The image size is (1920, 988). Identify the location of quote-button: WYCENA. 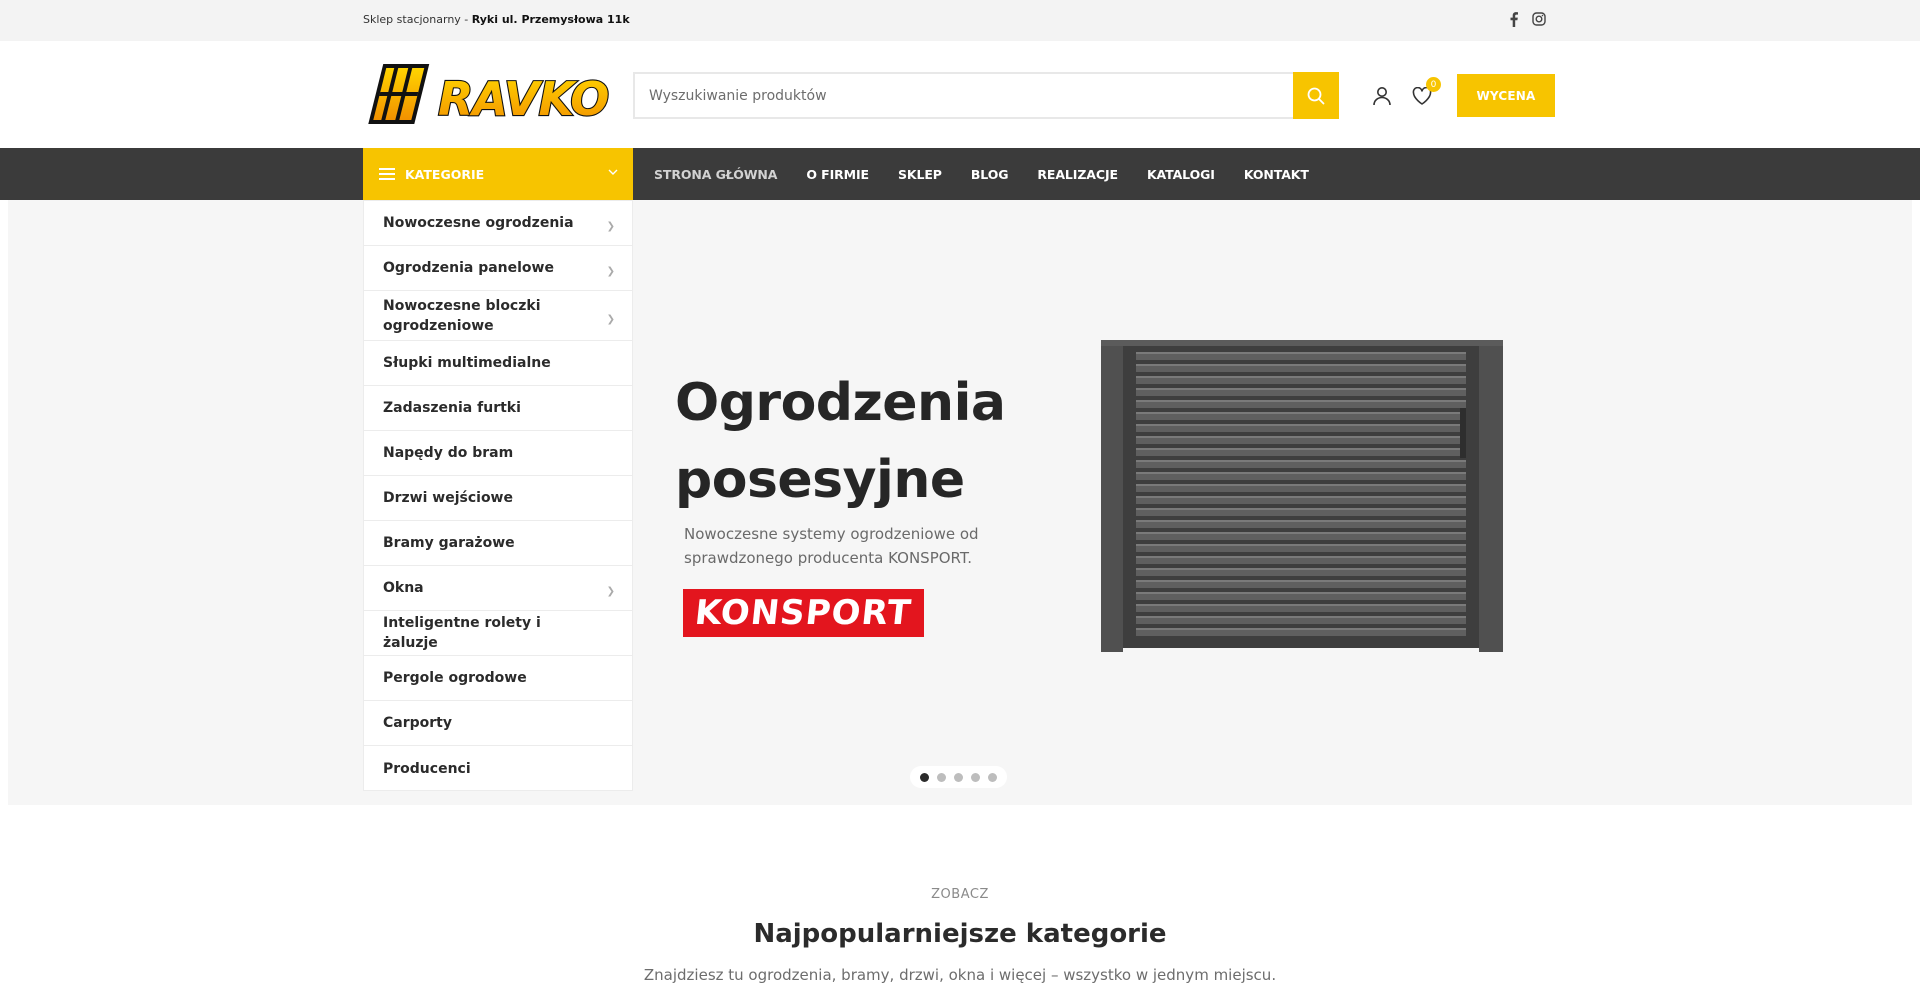
(1506, 95).